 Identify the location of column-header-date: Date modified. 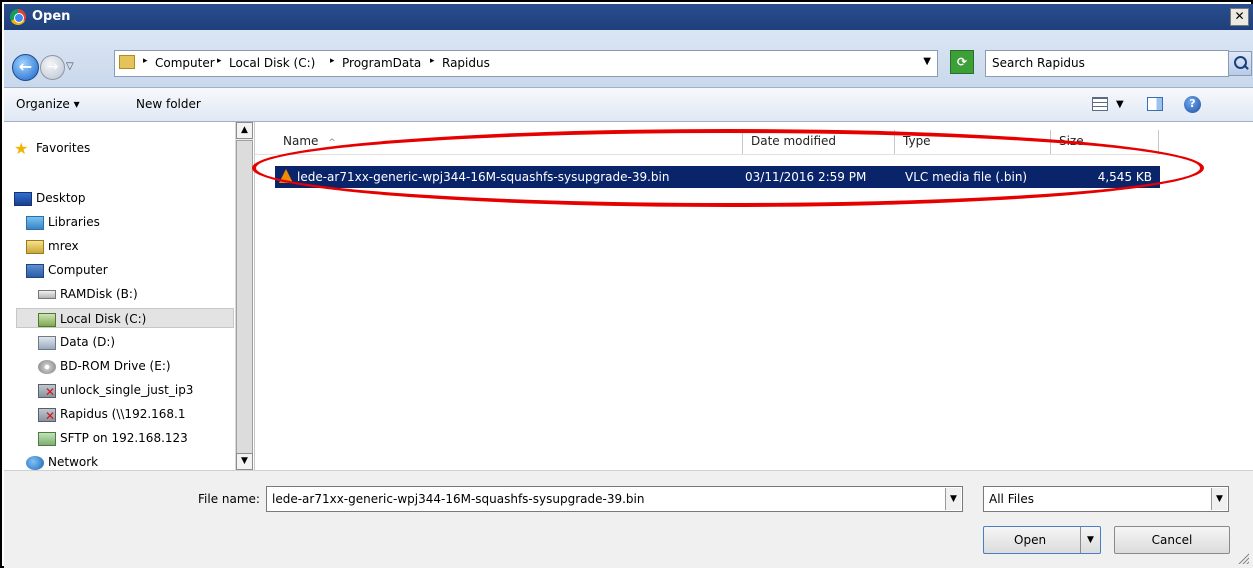
(819, 142).